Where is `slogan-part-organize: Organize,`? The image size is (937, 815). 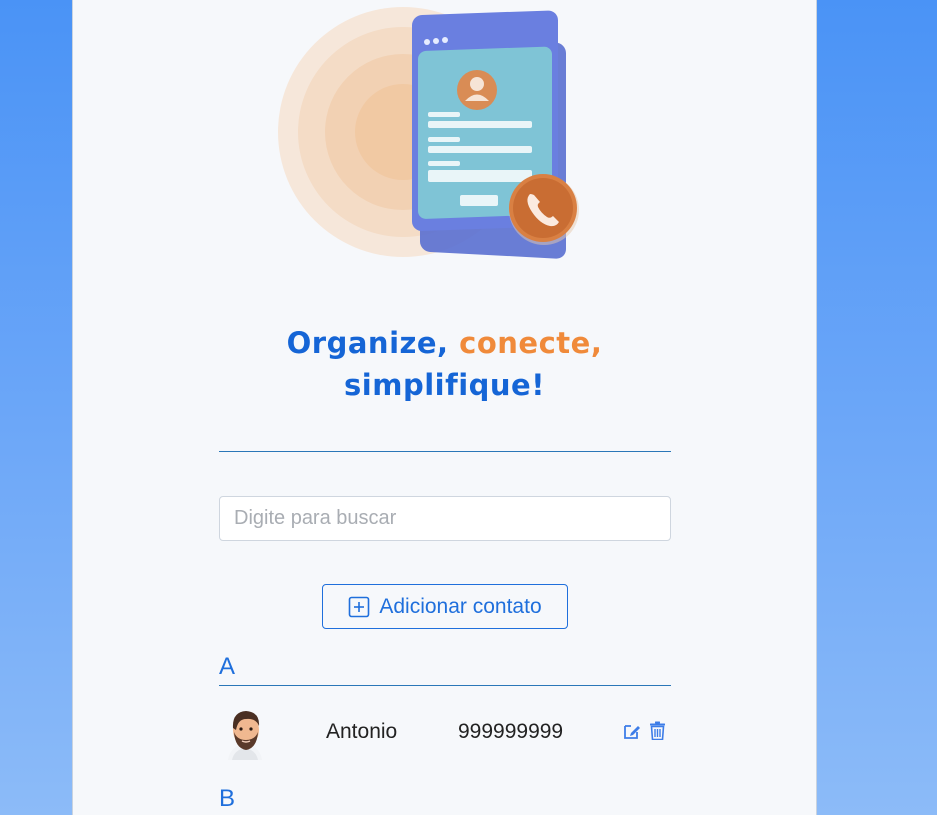
slogan-part-organize: Organize, is located at coordinates (373, 343).